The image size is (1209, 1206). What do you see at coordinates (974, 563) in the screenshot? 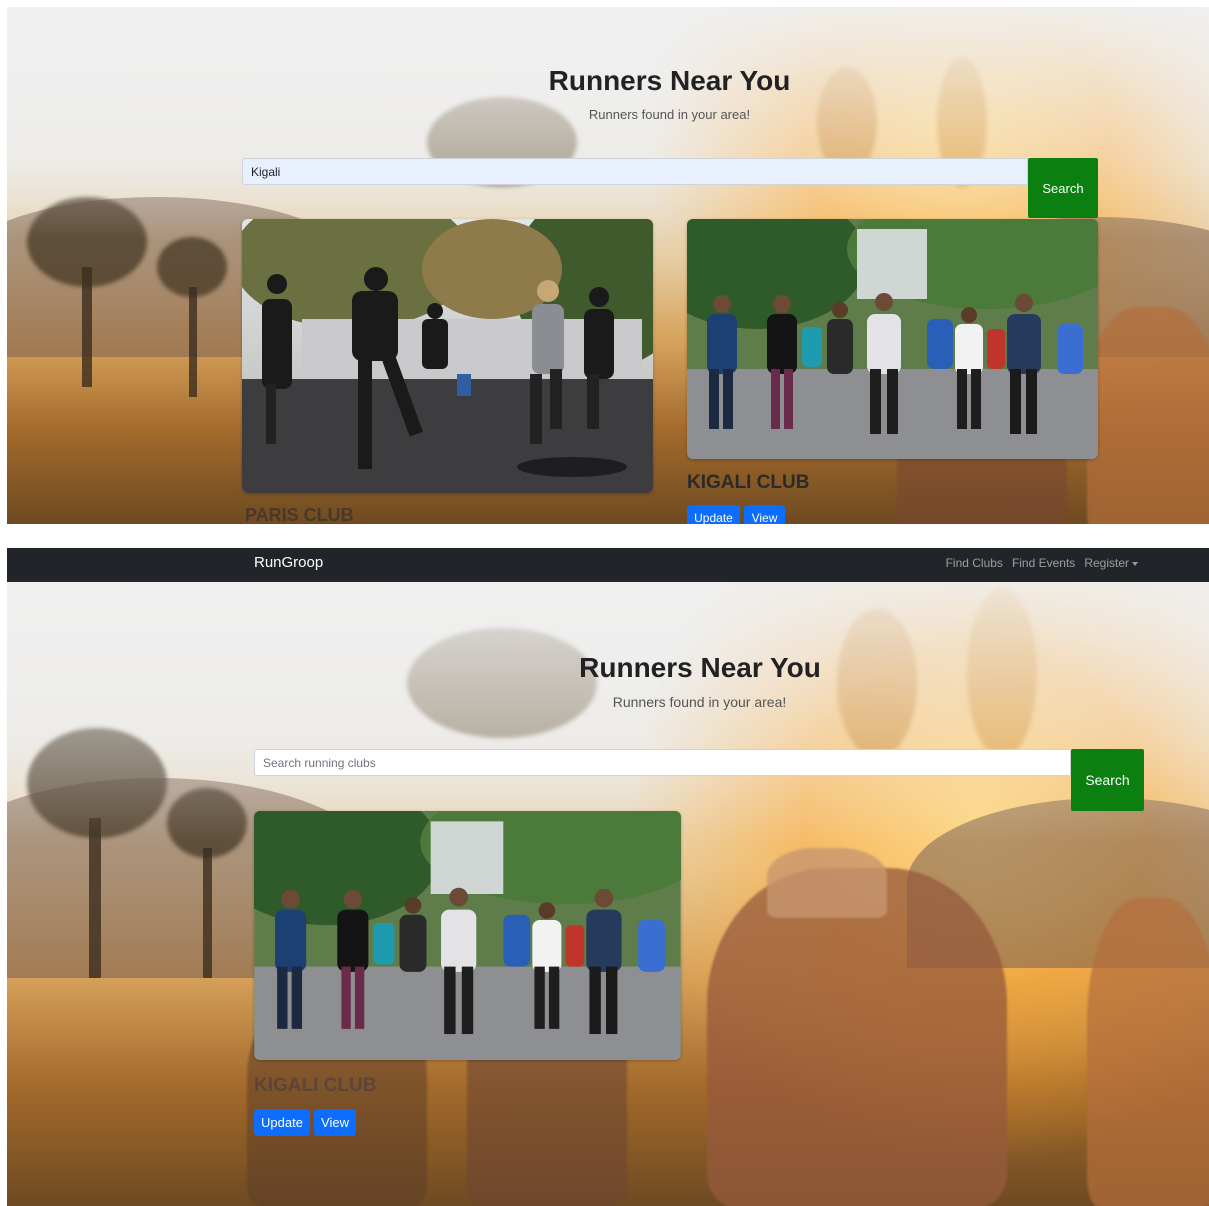
I see `nav-find-clubs: Find Clubs` at bounding box center [974, 563].